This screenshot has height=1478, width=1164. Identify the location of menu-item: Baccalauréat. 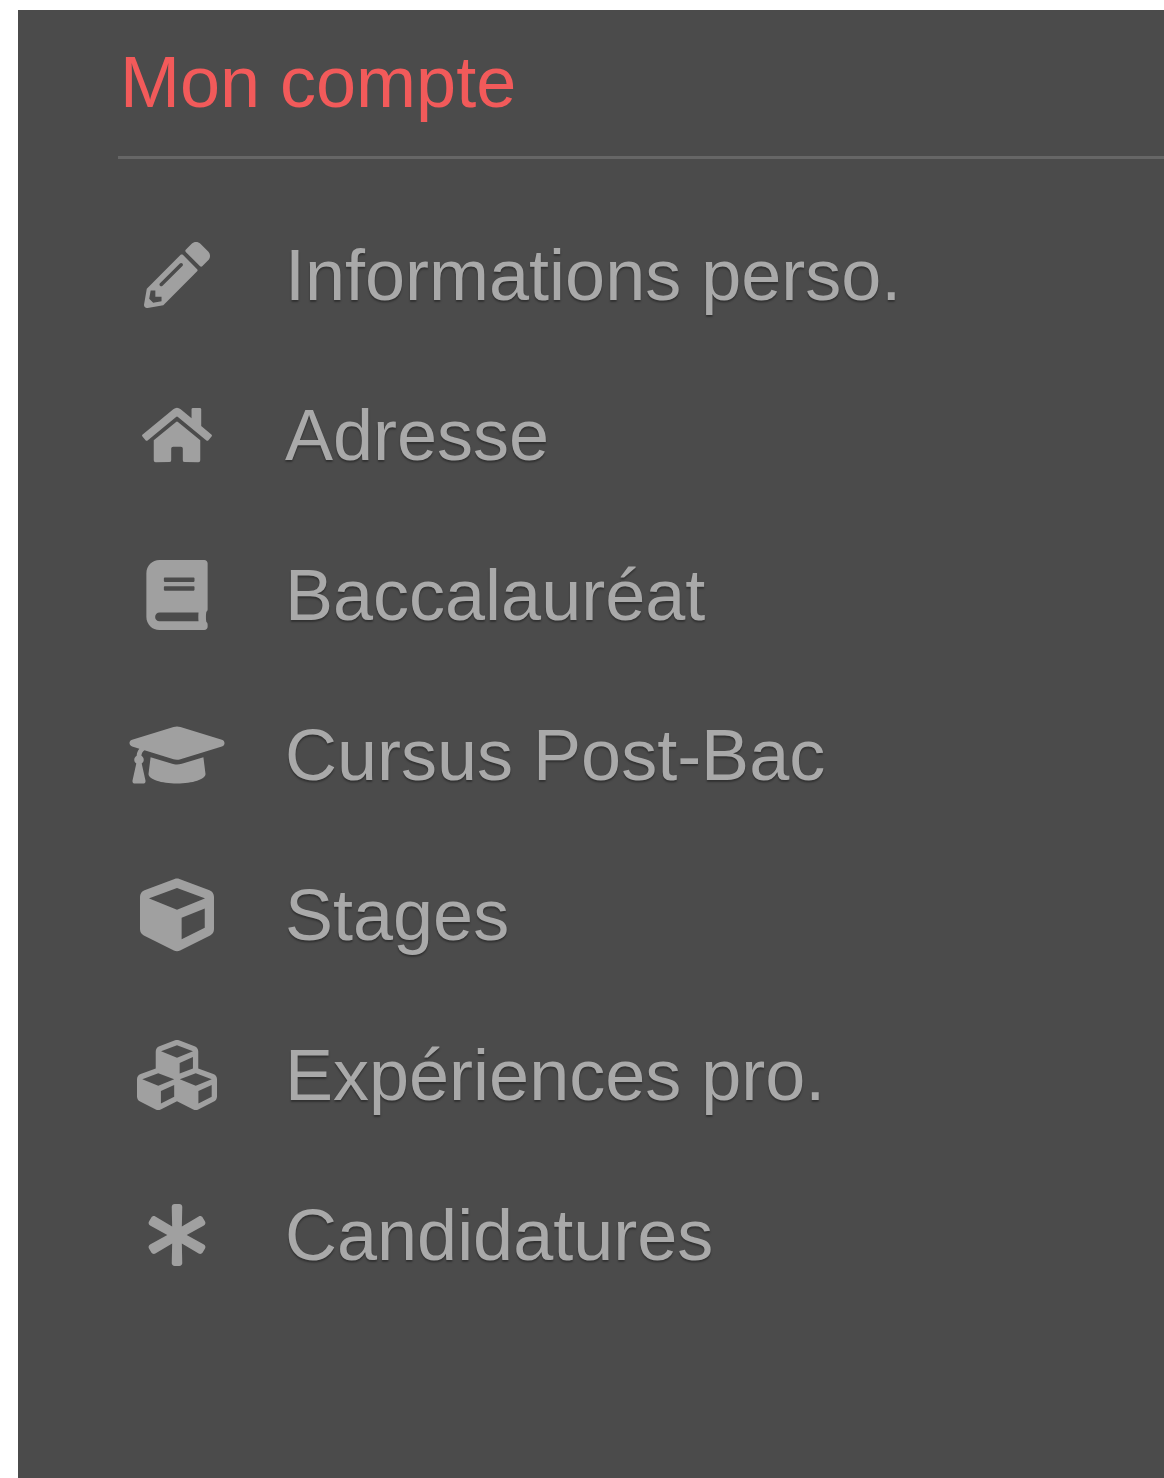
(641, 595).